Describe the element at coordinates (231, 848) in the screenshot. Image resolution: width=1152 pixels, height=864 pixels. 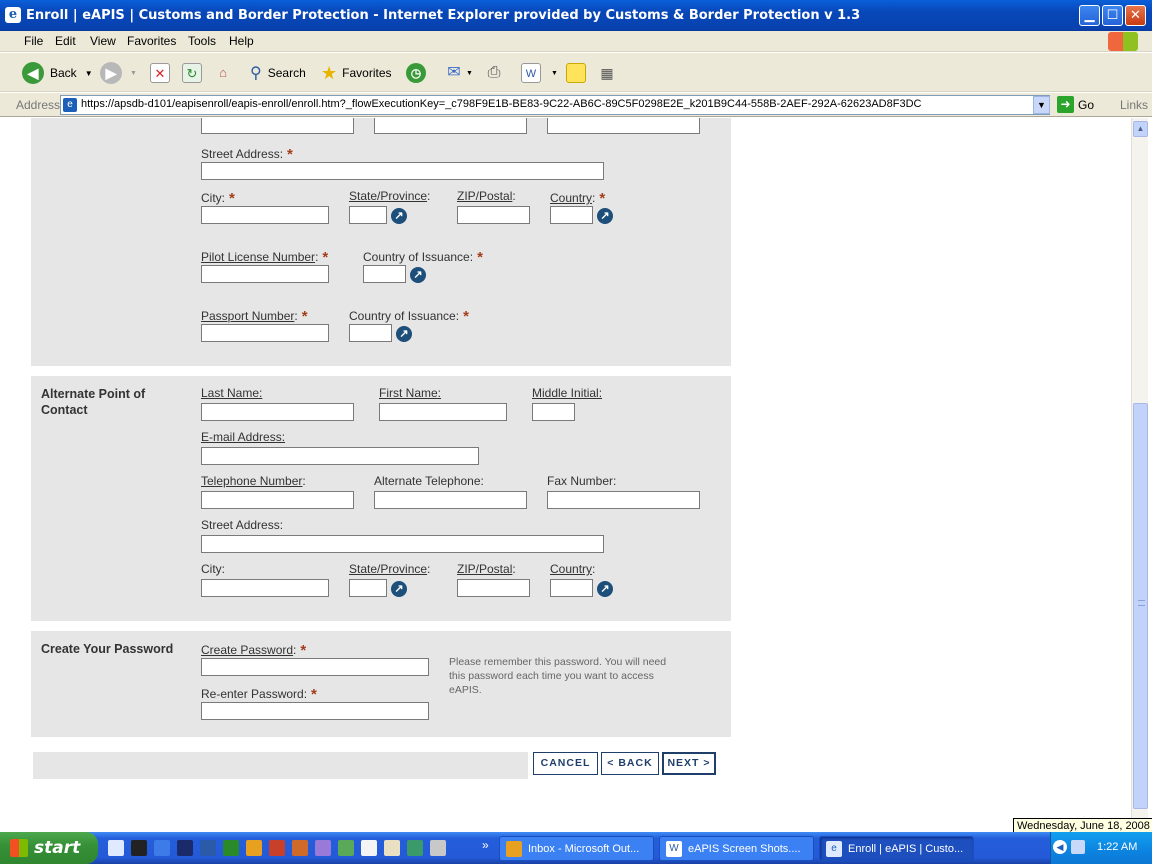
I see `excel-icon` at that location.